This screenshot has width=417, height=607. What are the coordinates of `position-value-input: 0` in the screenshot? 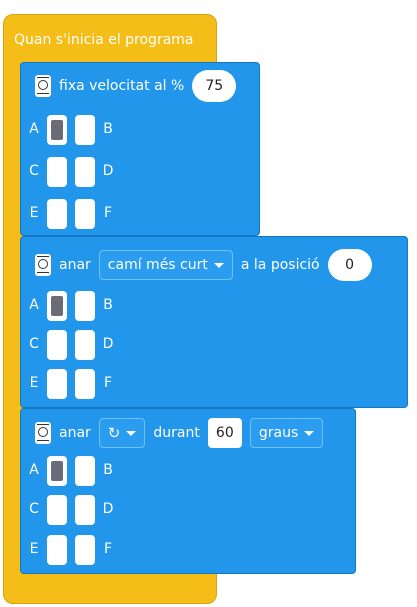 It's located at (349, 265).